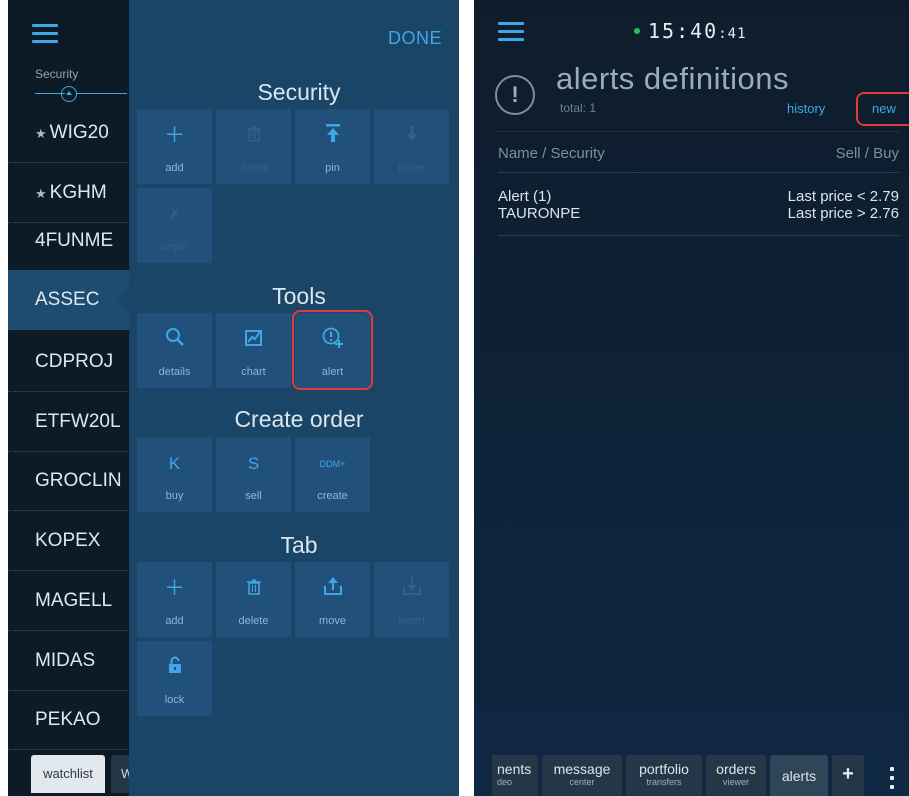 The image size is (909, 796). Describe the element at coordinates (411, 136) in the screenshot. I see `arrow-down-icon` at that location.